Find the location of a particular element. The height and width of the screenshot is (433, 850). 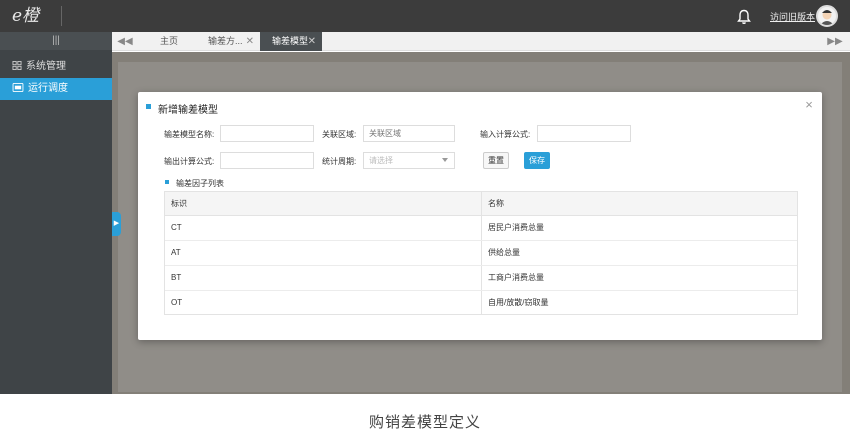

output-formula-label: 输出计算公式: is located at coordinates (189, 161).